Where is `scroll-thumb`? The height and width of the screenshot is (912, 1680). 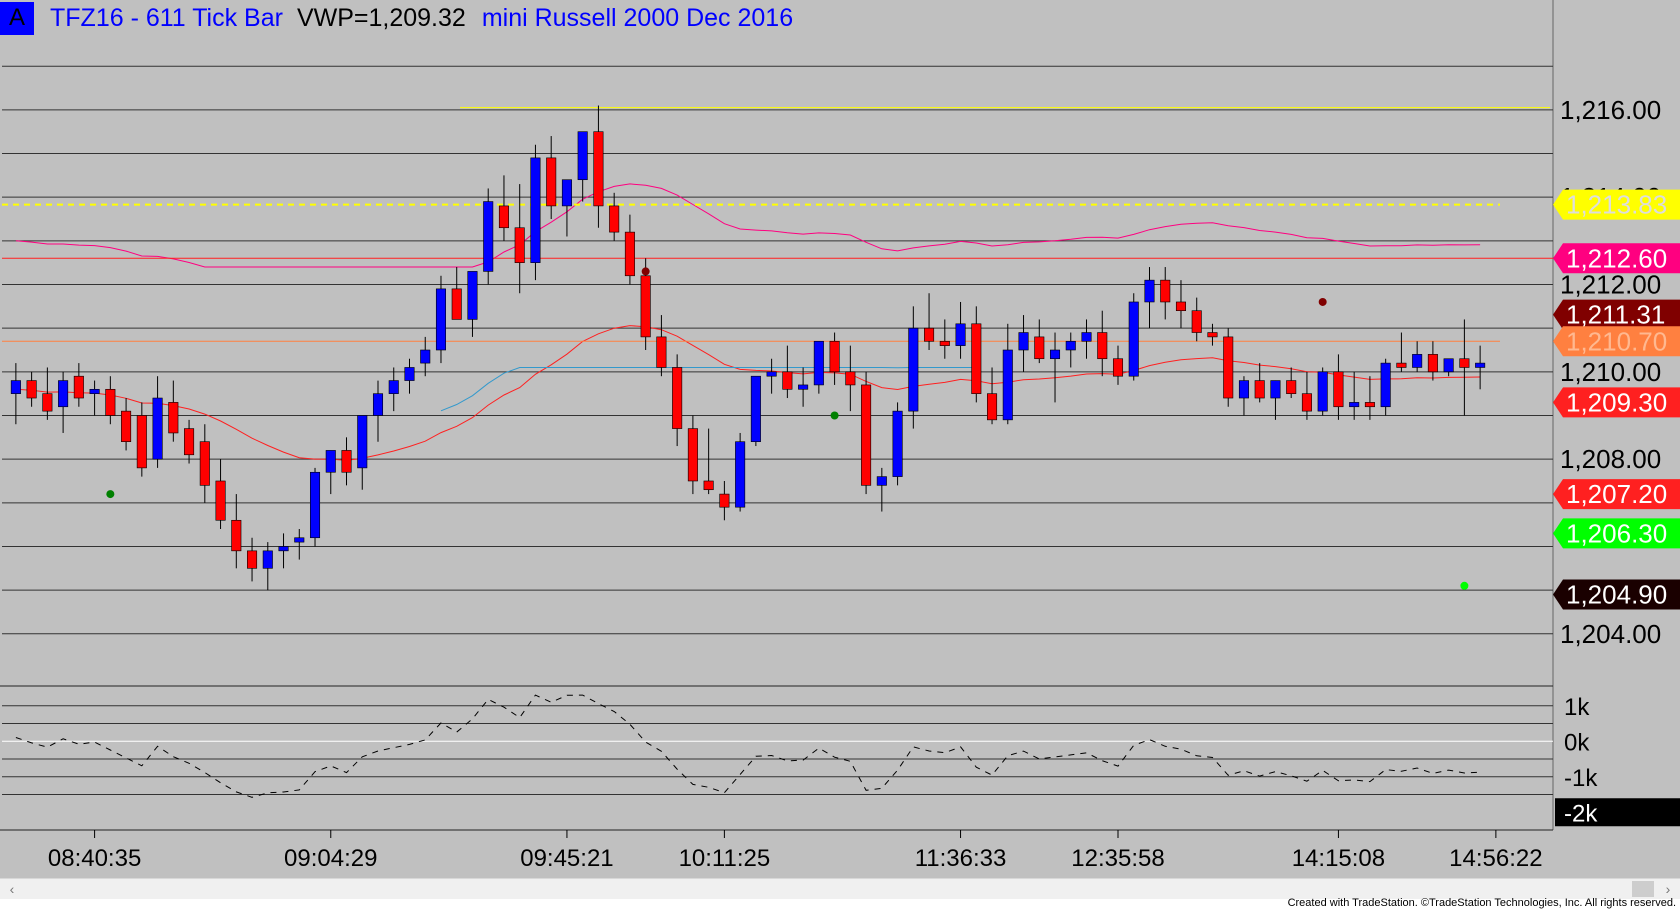
scroll-thumb is located at coordinates (1643, 889).